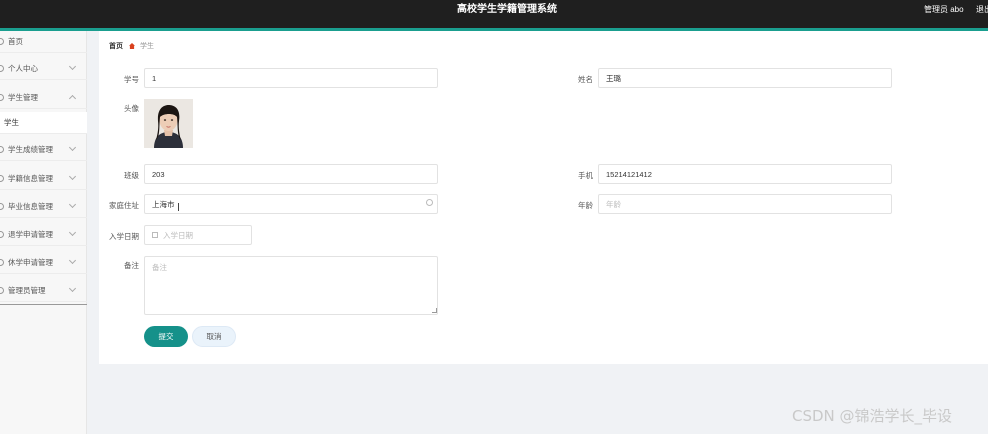 The image size is (988, 434). Describe the element at coordinates (124, 236) in the screenshot. I see `enroll-date-label: 入学日期` at that location.